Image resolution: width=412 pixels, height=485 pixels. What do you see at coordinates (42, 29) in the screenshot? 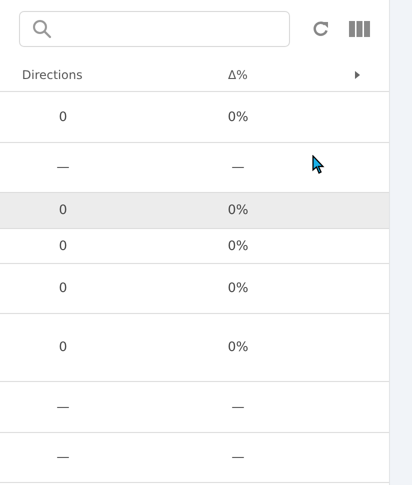
I see `search-icon` at bounding box center [42, 29].